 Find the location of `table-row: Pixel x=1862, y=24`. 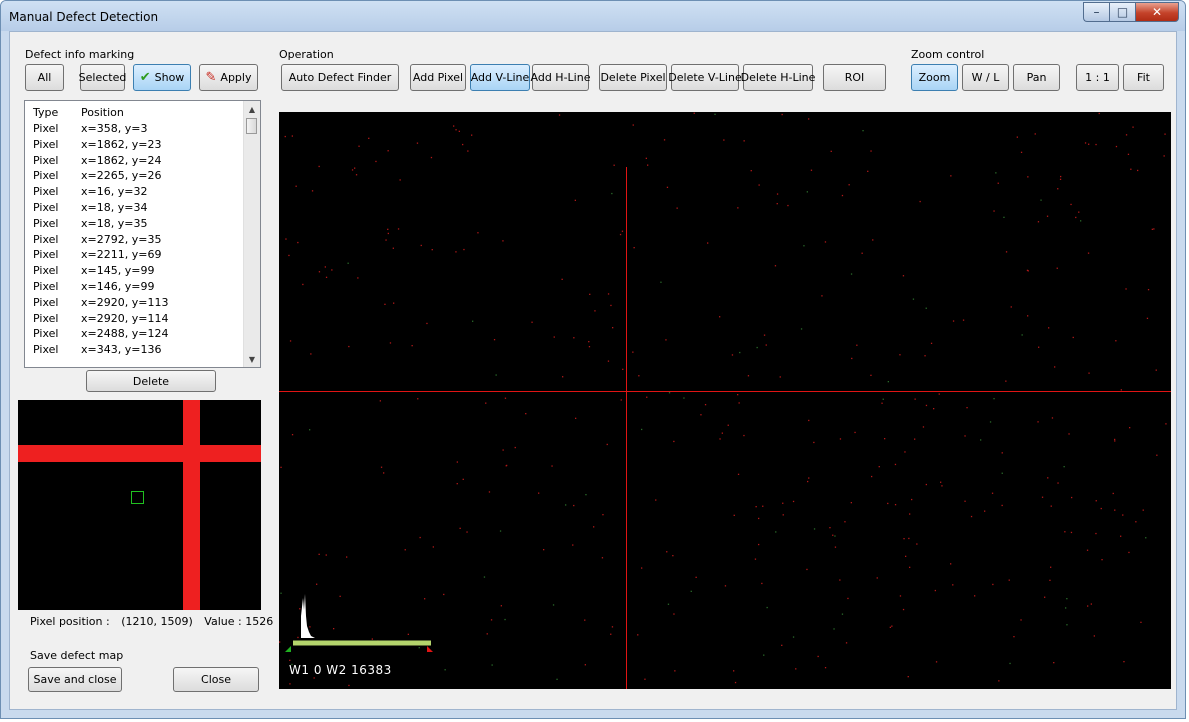

table-row: Pixel x=1862, y=24 is located at coordinates (135, 162).